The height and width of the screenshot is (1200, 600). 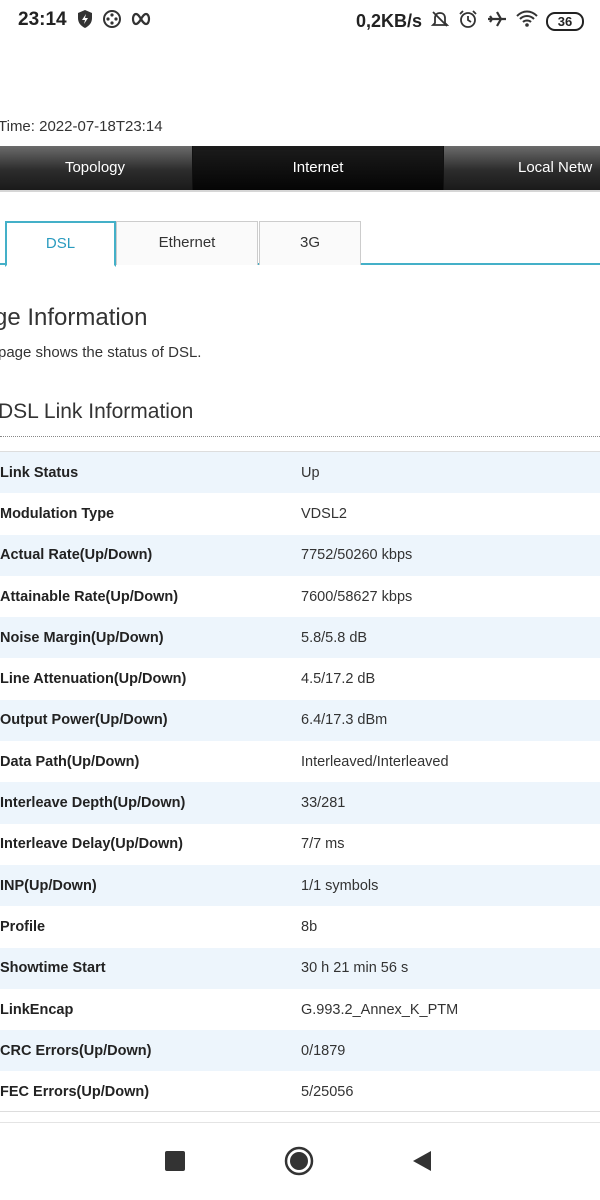 What do you see at coordinates (299, 1163) in the screenshot?
I see `home-button` at bounding box center [299, 1163].